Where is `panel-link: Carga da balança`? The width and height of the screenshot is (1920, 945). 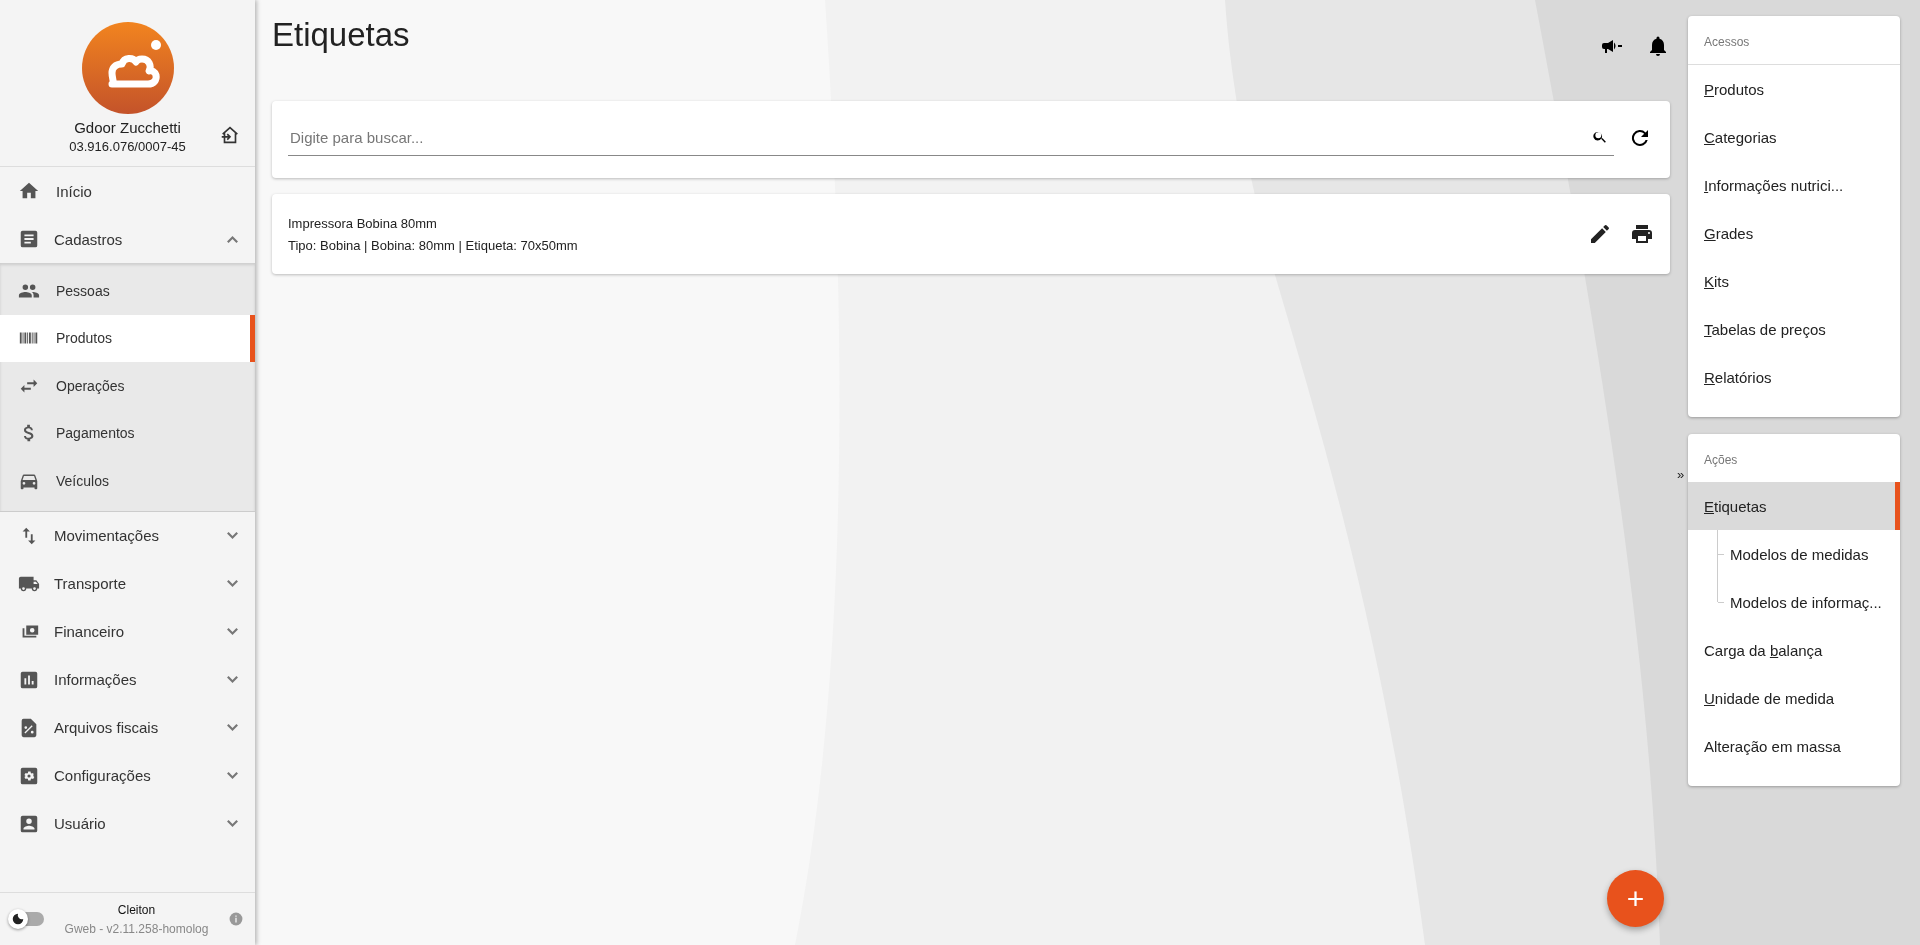 panel-link: Carga da balança is located at coordinates (1794, 650).